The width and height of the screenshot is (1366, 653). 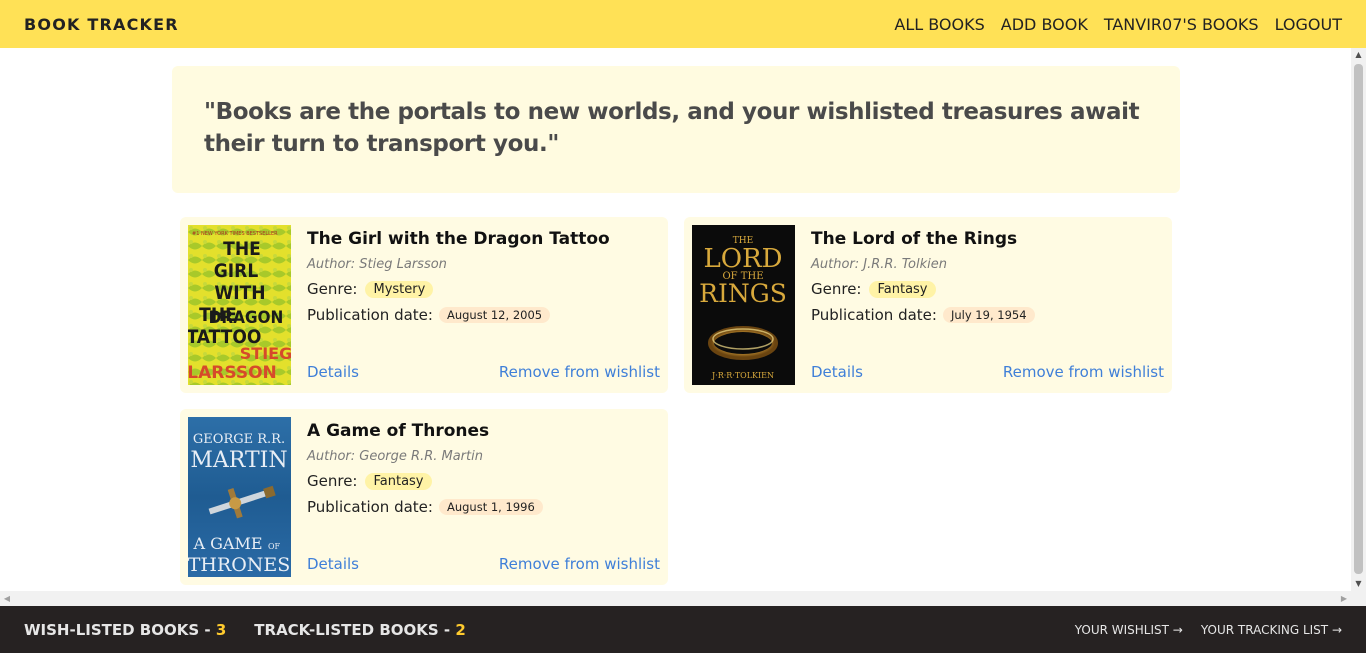 What do you see at coordinates (7, 598) in the screenshot?
I see `scroll-left-arrow-icon: ◀` at bounding box center [7, 598].